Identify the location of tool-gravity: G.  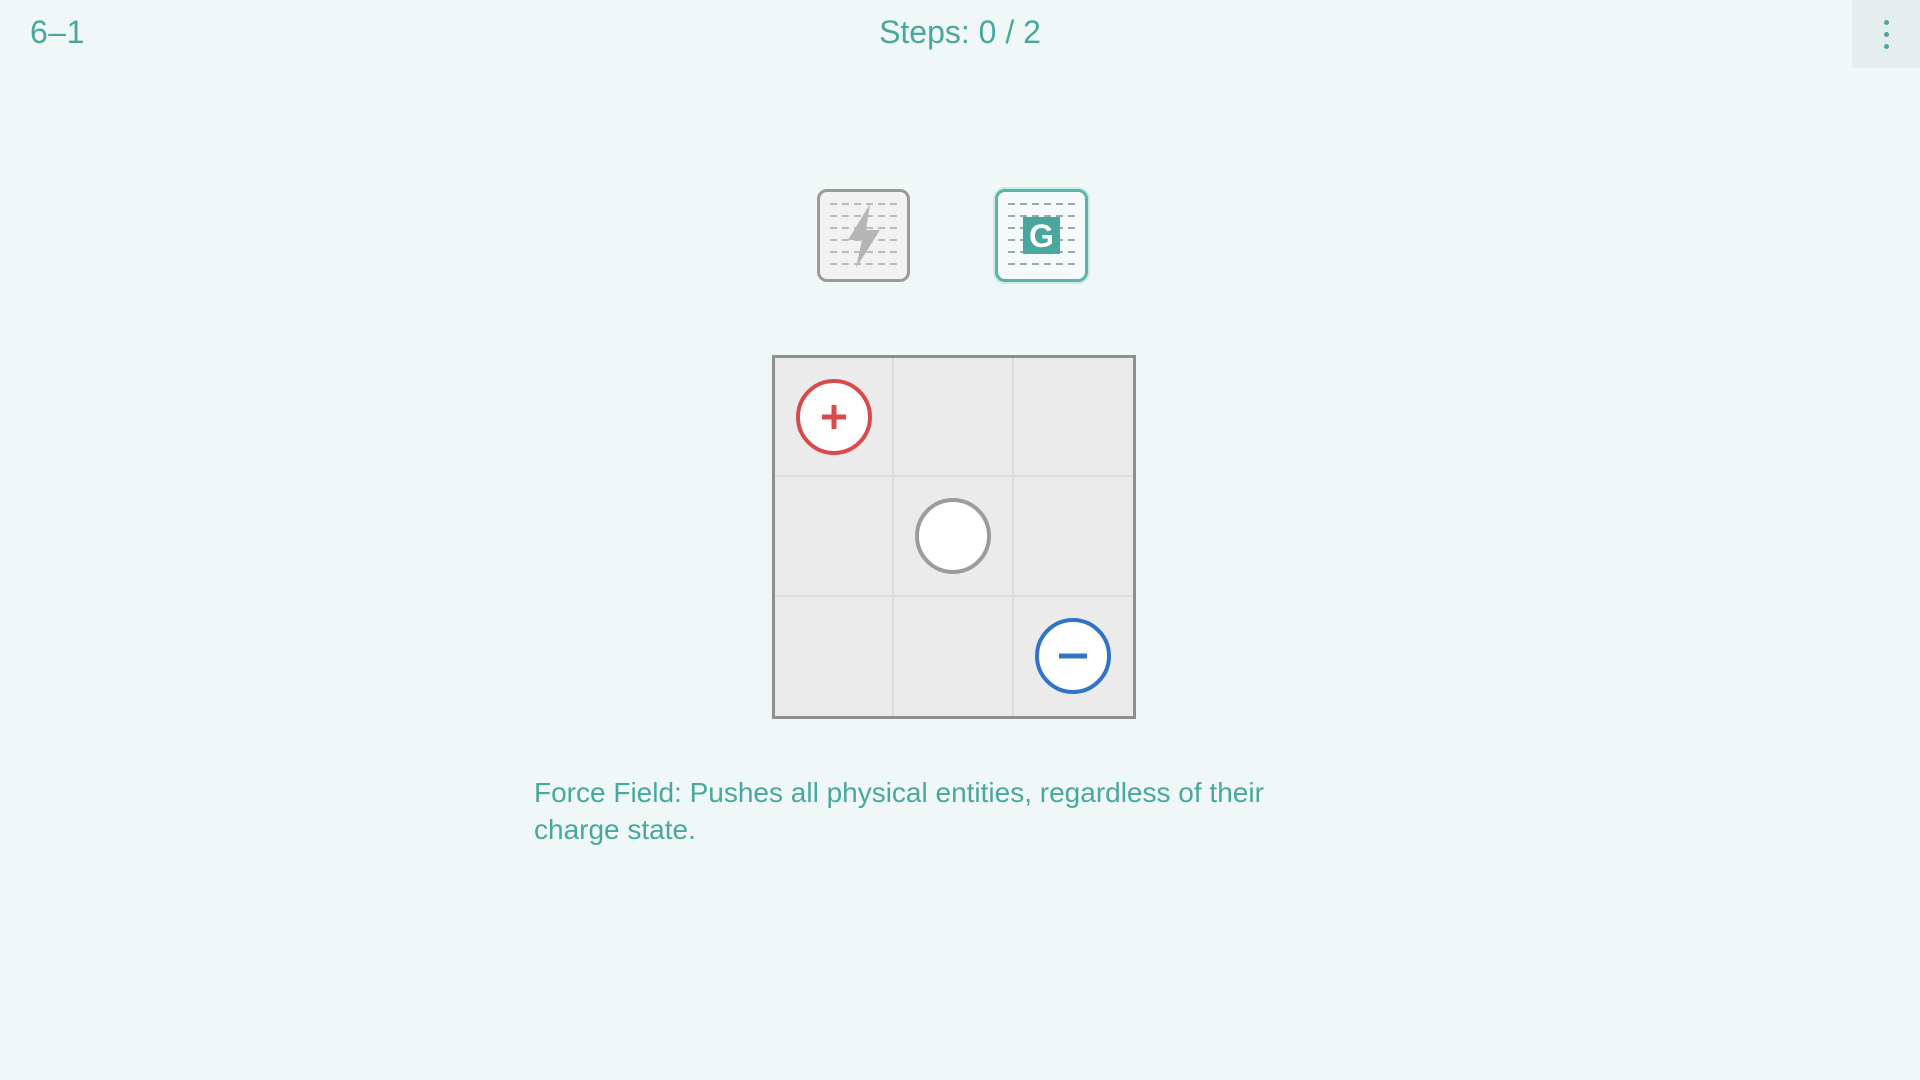
(1041, 235).